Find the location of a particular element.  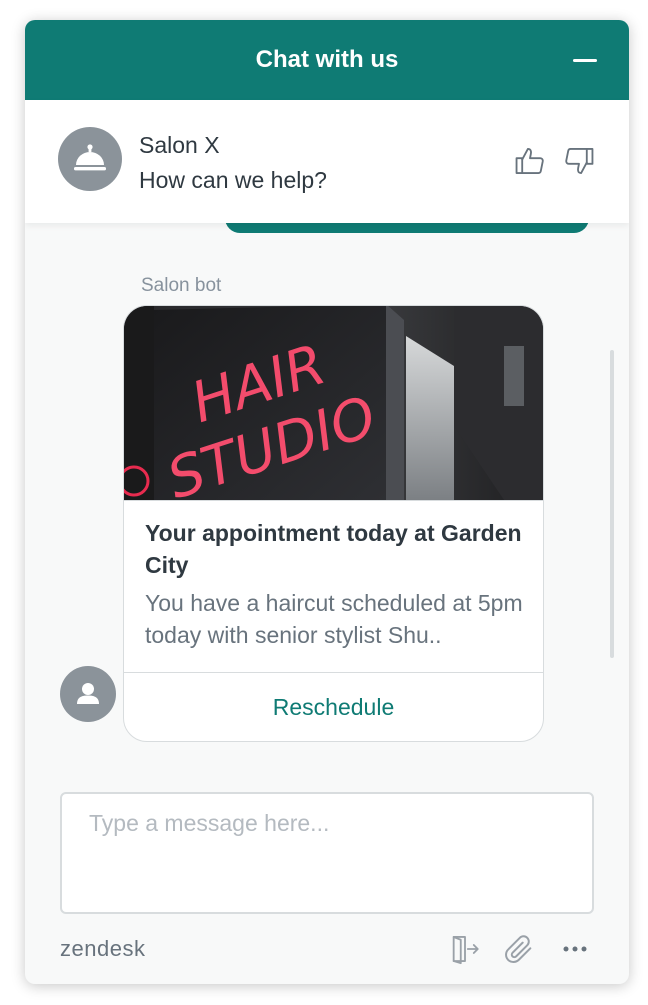

end-chat-icon is located at coordinates (465, 950).